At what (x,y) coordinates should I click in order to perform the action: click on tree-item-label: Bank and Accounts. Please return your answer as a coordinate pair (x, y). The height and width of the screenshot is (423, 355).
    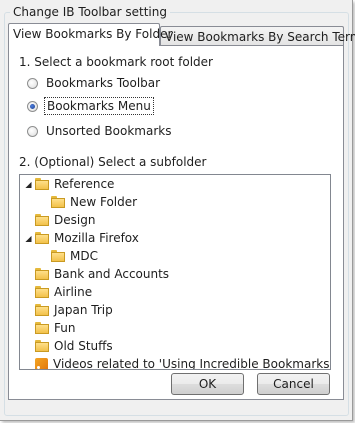
    Looking at the image, I should click on (112, 274).